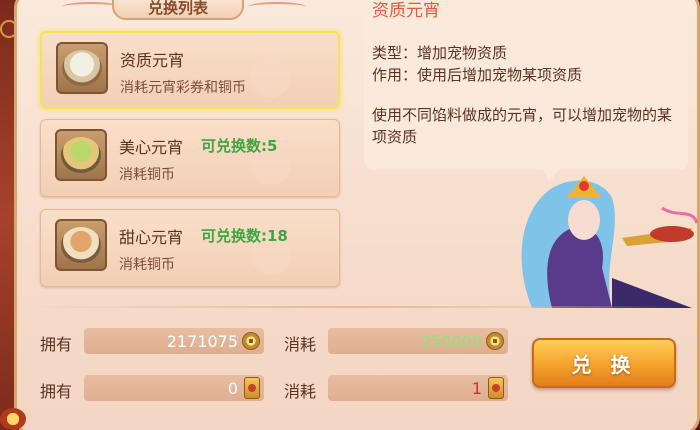 This screenshot has height=430, width=700. Describe the element at coordinates (351, 307) in the screenshot. I see `section-divider` at that location.